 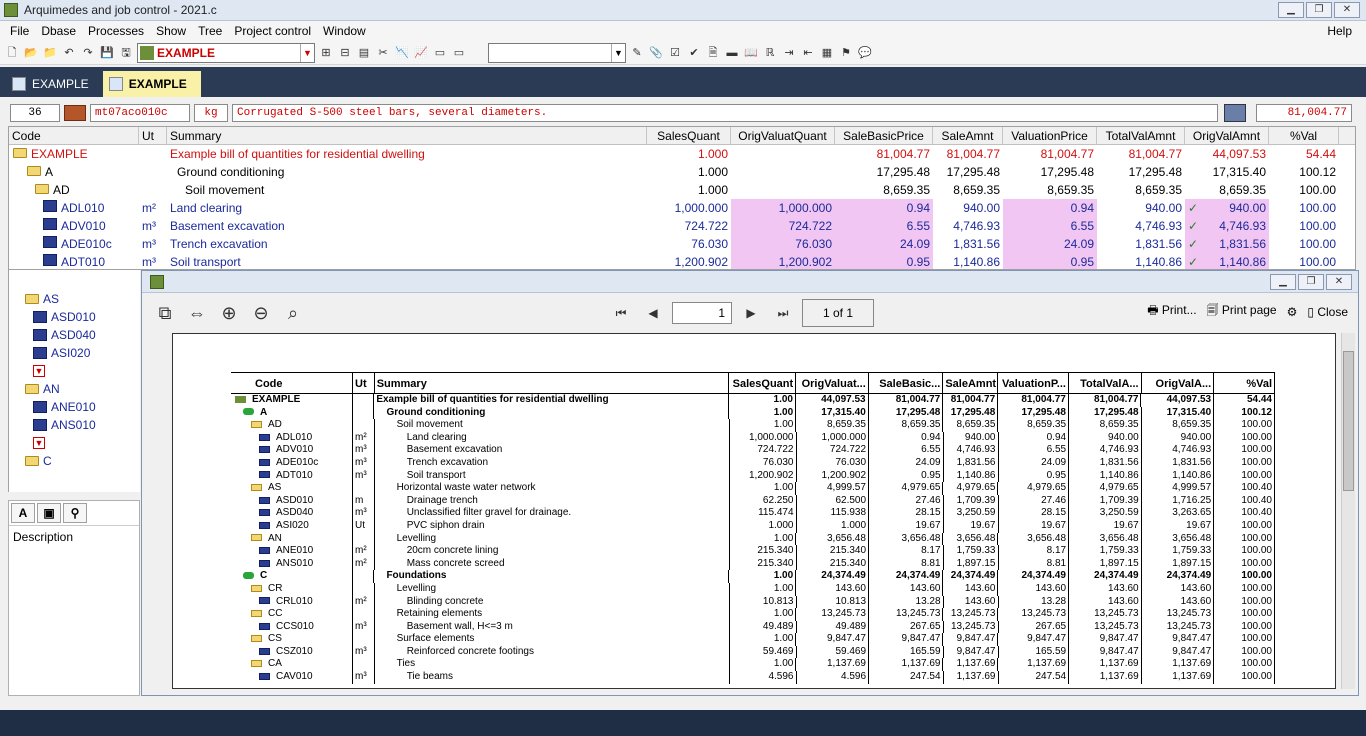 I want to click on report-icon: ▤, so click(x=364, y=53).